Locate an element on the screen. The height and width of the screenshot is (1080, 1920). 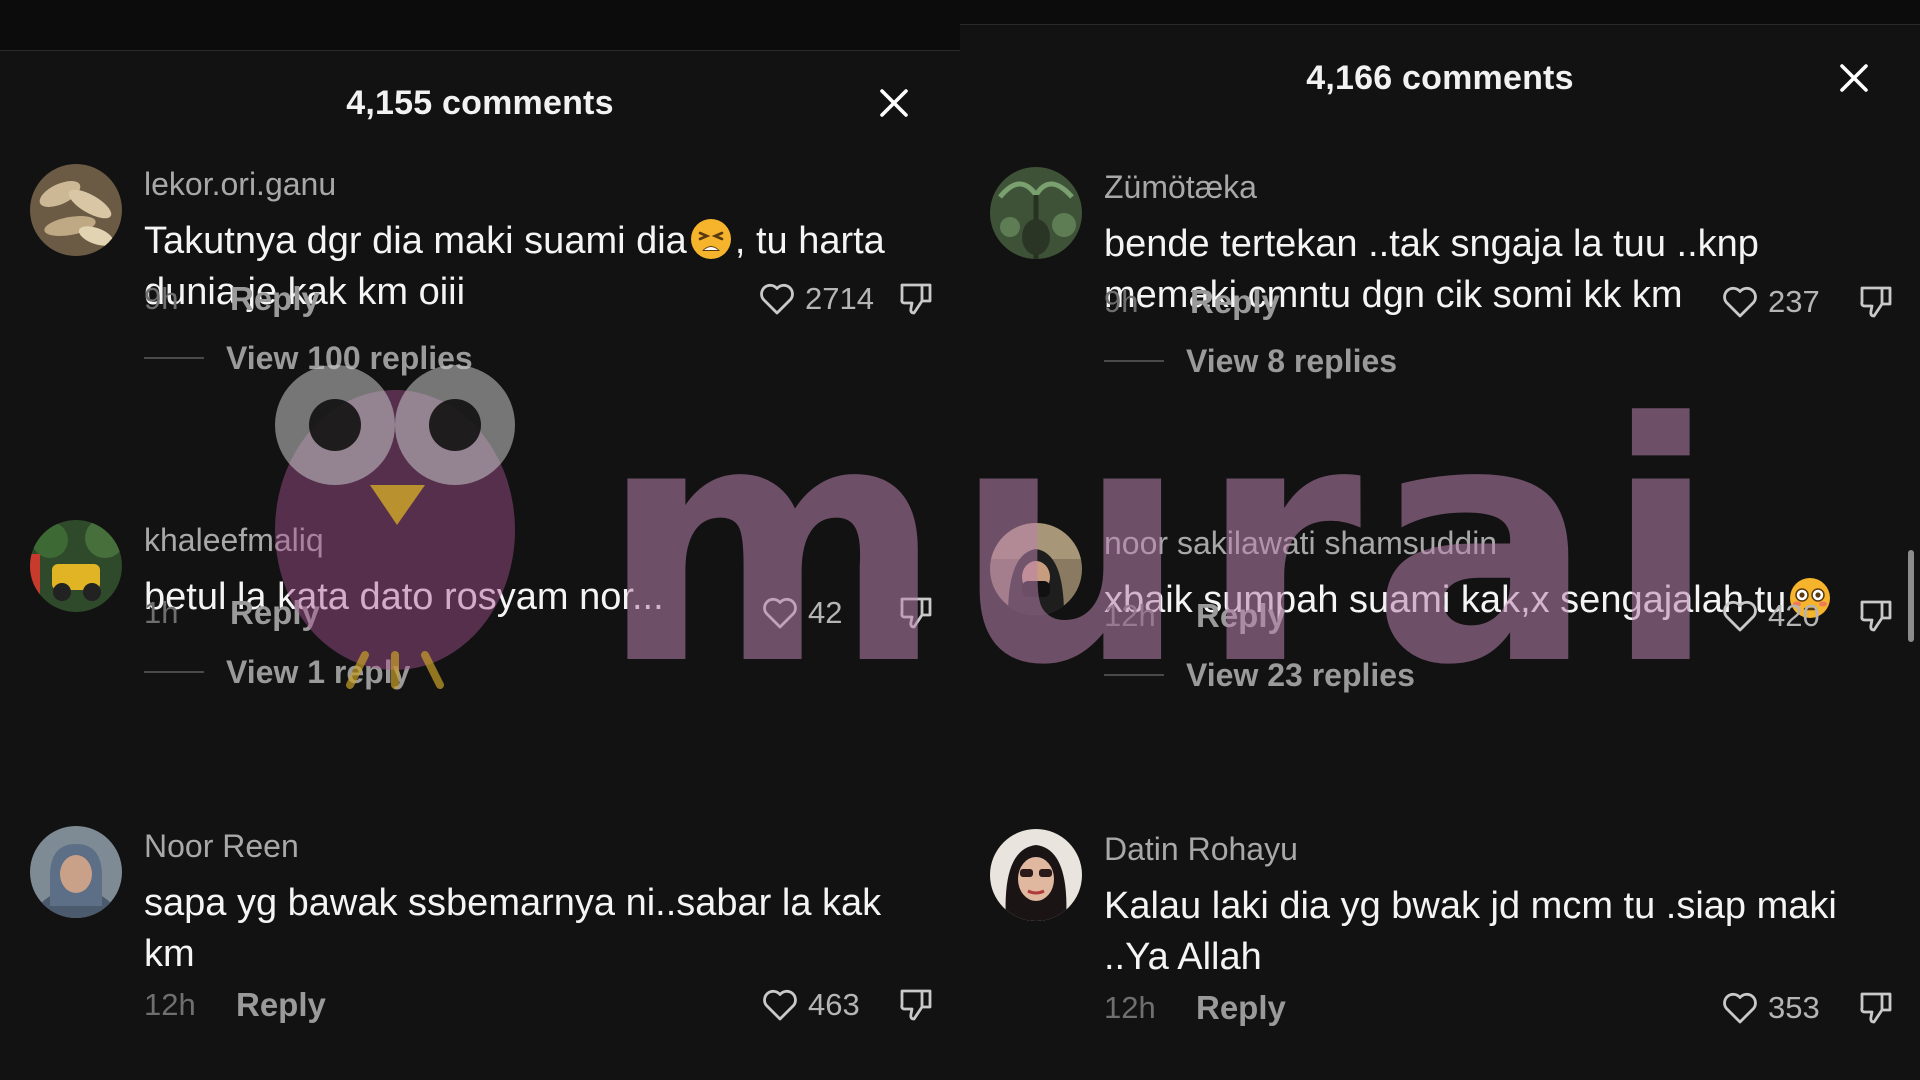
like-button: 353 is located at coordinates (1777, 1008).